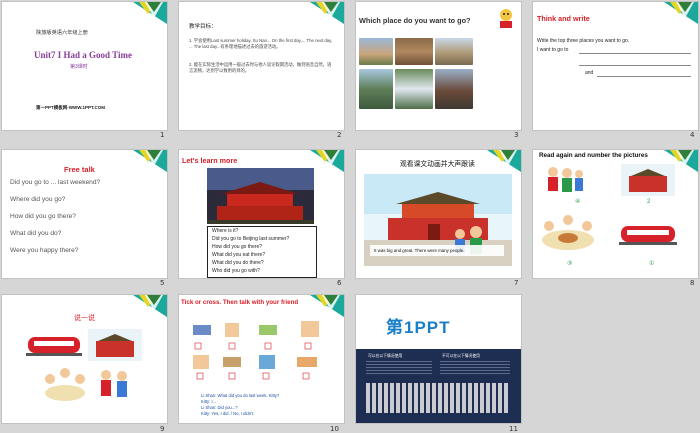  Describe the element at coordinates (563, 18) in the screenshot. I see `slide-heading: Think and write` at that location.